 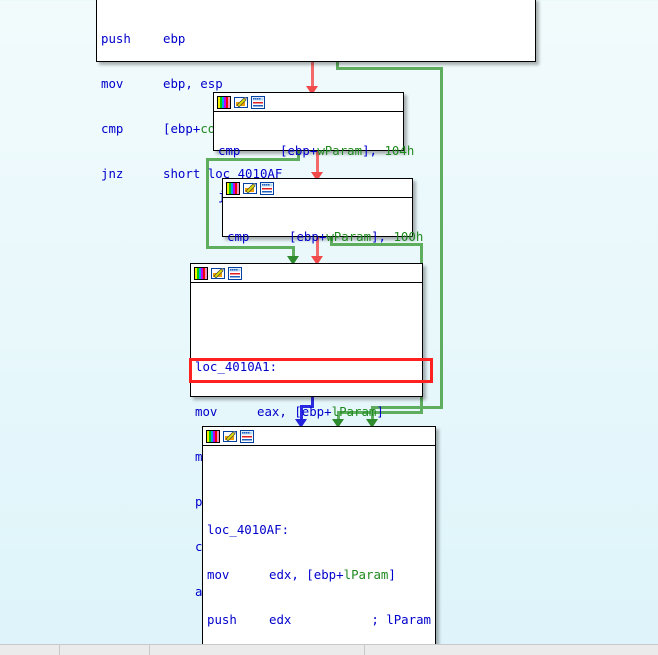 I want to click on status-bar, so click(x=329, y=649).